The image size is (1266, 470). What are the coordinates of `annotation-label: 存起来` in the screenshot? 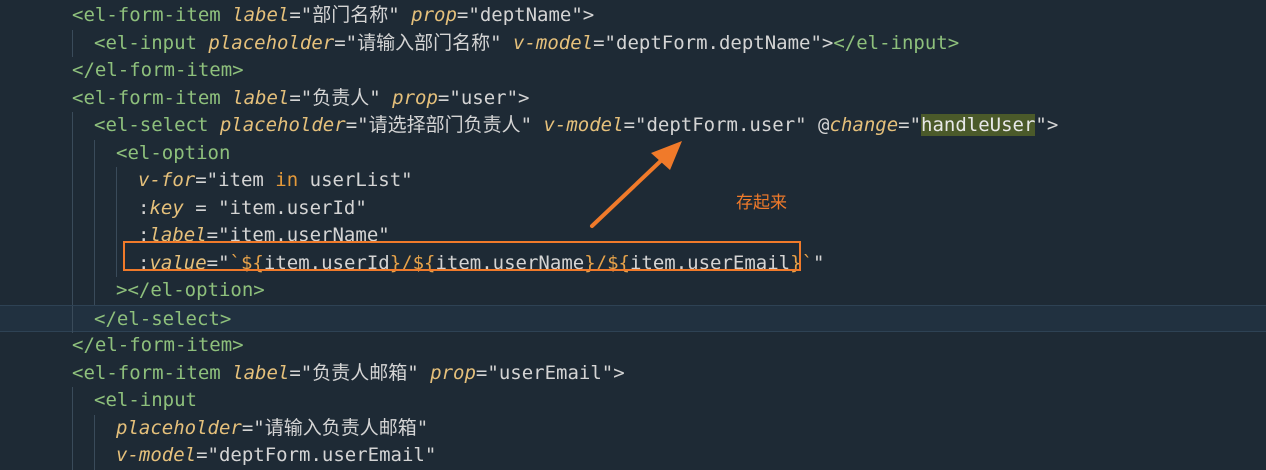 It's located at (761, 203).